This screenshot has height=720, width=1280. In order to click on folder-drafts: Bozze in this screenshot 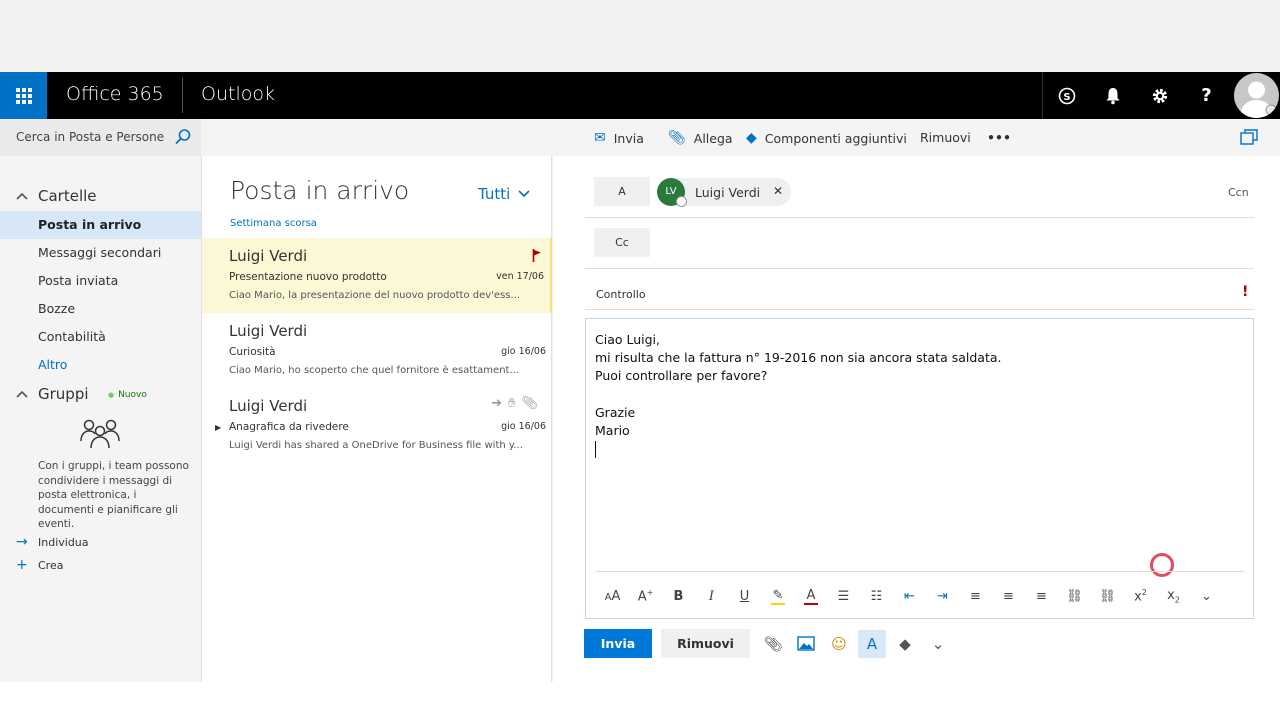, I will do `click(100, 309)`.